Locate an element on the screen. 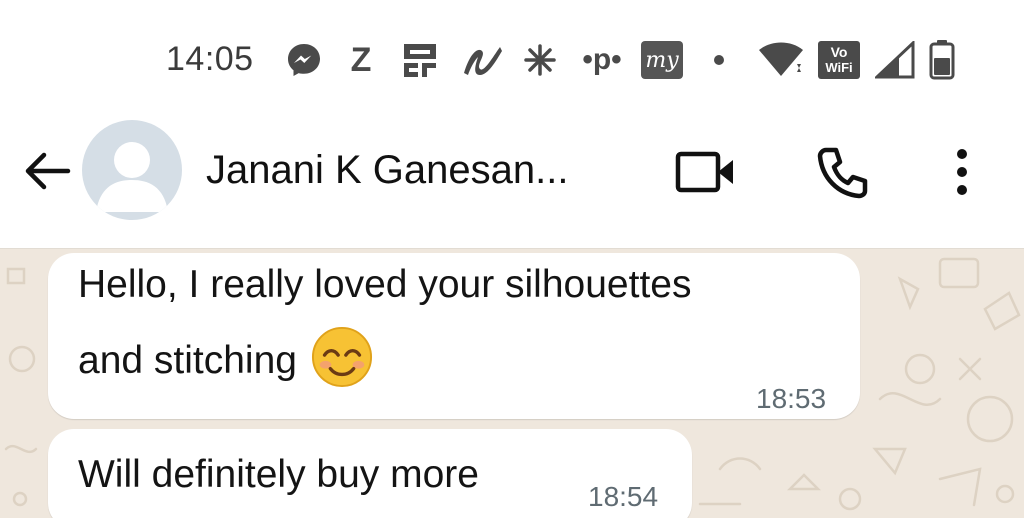 The width and height of the screenshot is (1024, 518). more-options-button is located at coordinates (962, 172).